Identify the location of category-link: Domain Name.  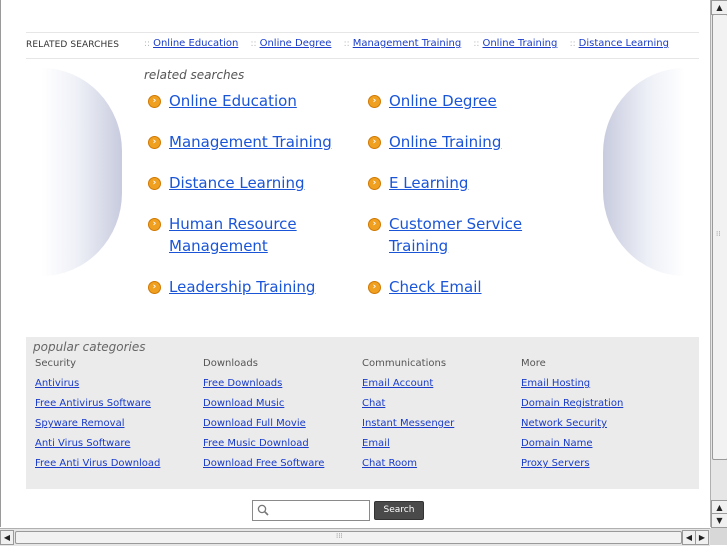
(572, 448).